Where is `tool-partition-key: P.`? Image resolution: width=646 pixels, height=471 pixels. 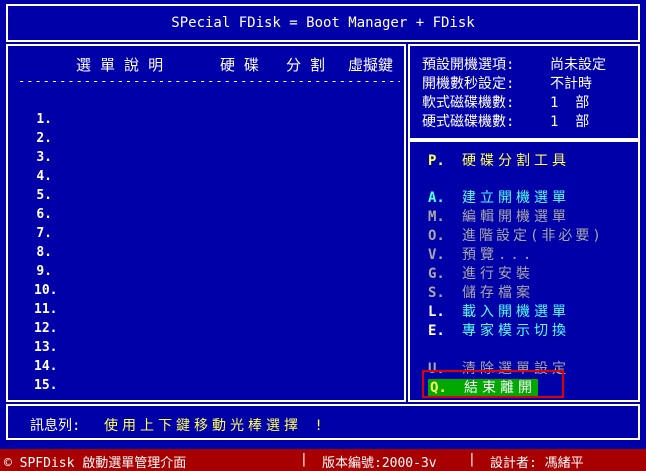
tool-partition-key: P. is located at coordinates (436, 161).